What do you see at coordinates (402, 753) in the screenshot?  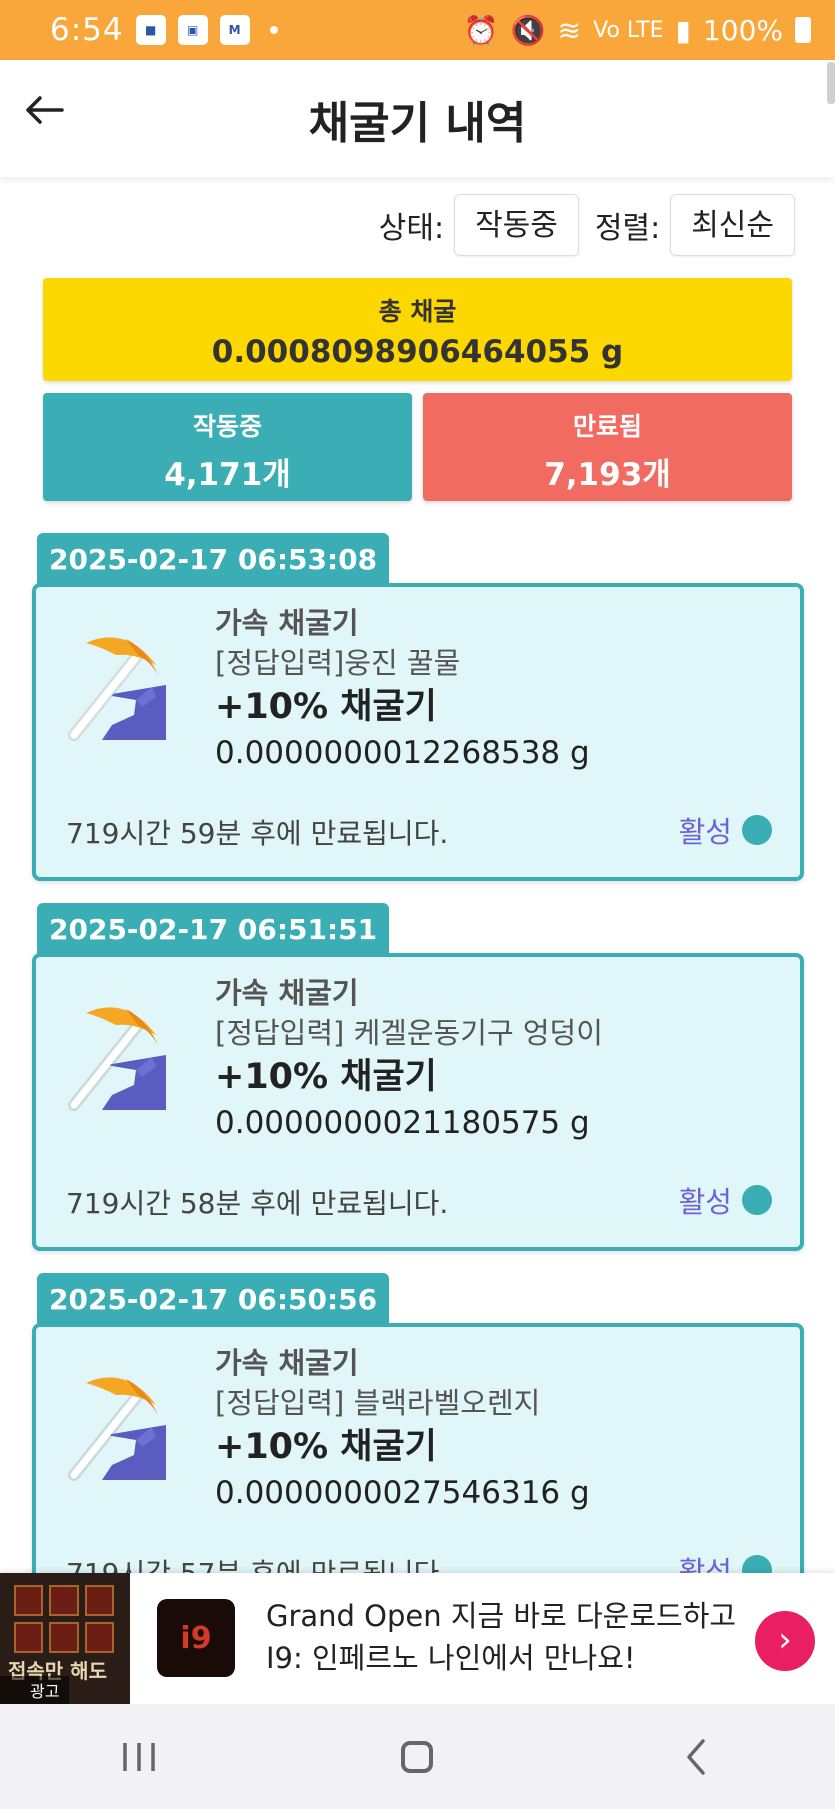 I see `card-amount: 0.0000000012268538 g` at bounding box center [402, 753].